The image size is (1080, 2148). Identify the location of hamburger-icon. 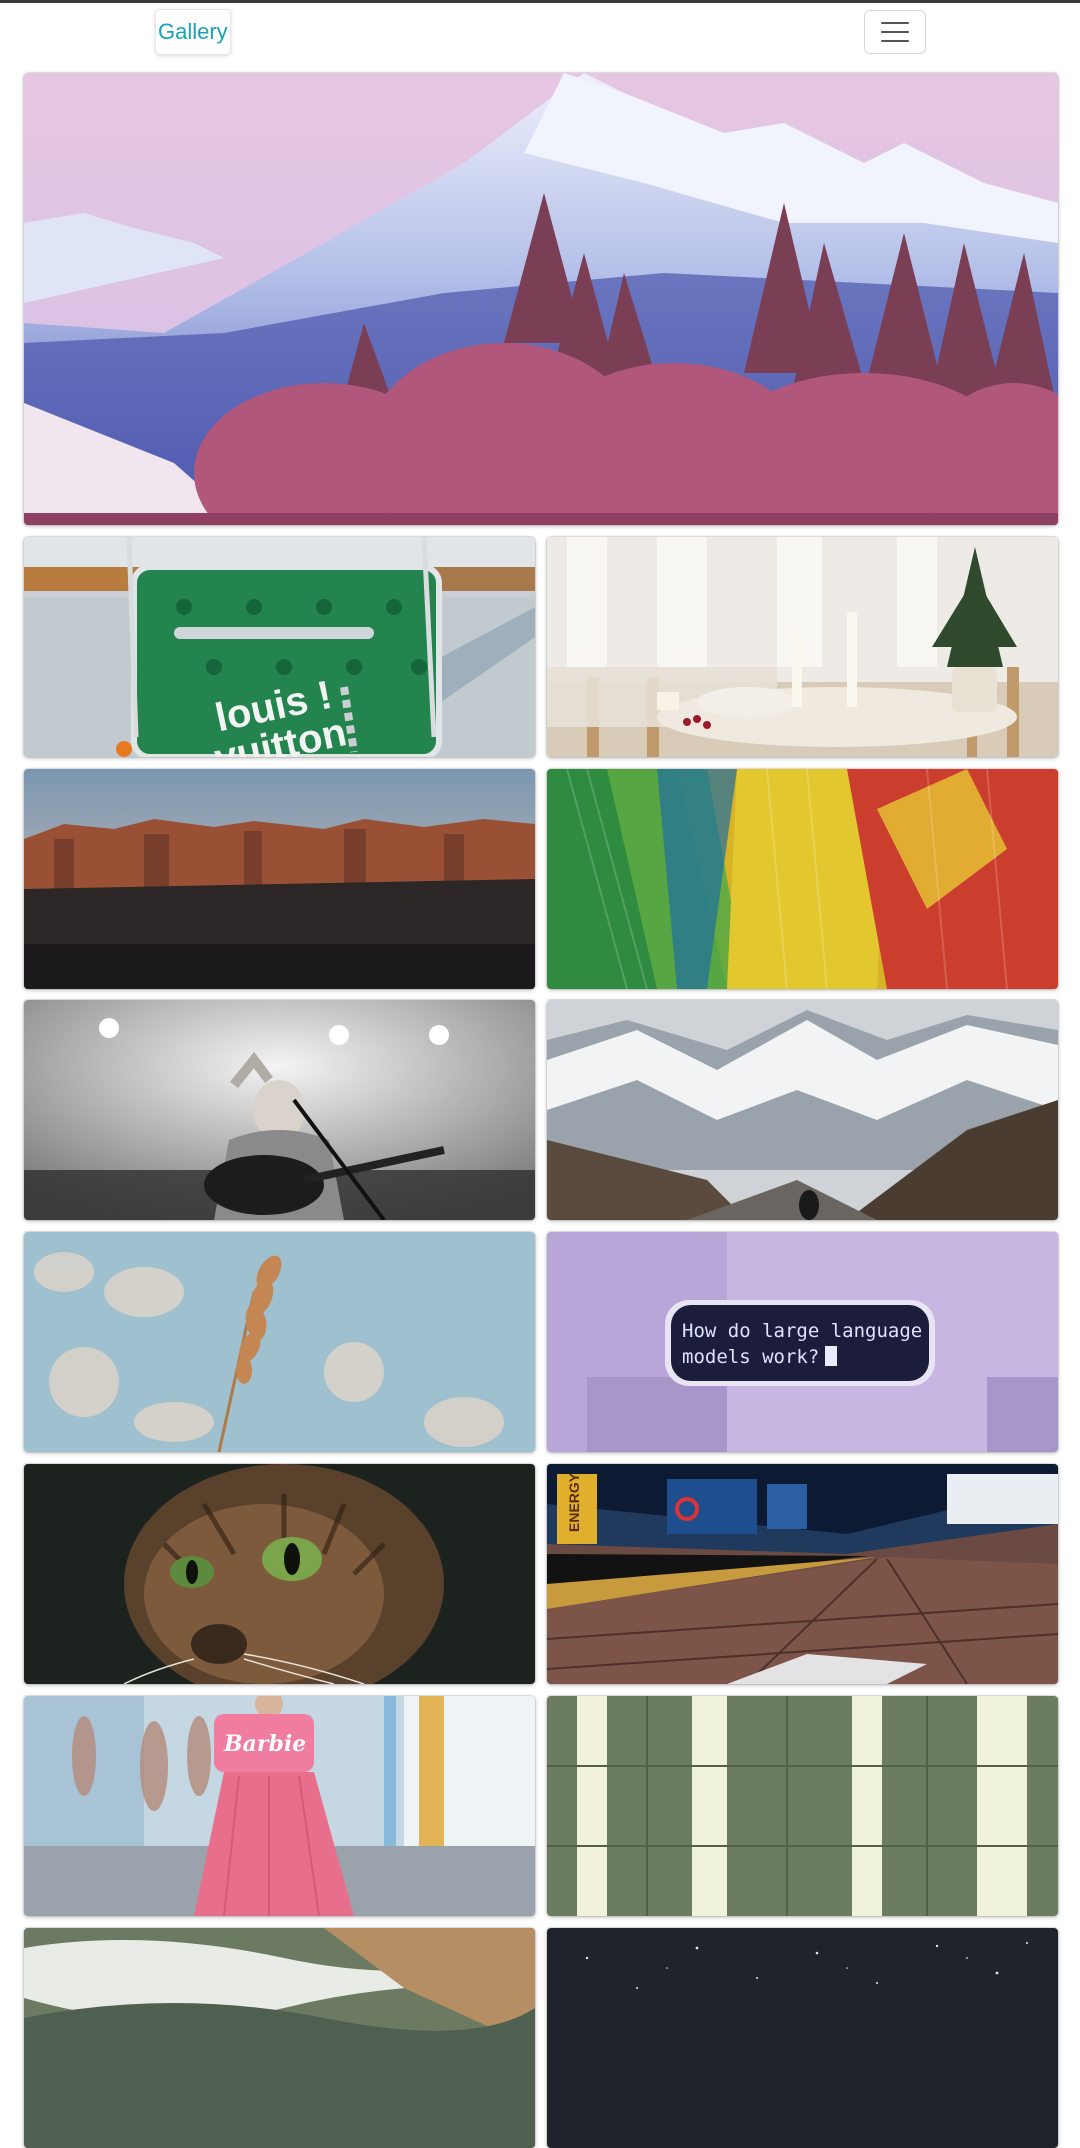
(895, 32).